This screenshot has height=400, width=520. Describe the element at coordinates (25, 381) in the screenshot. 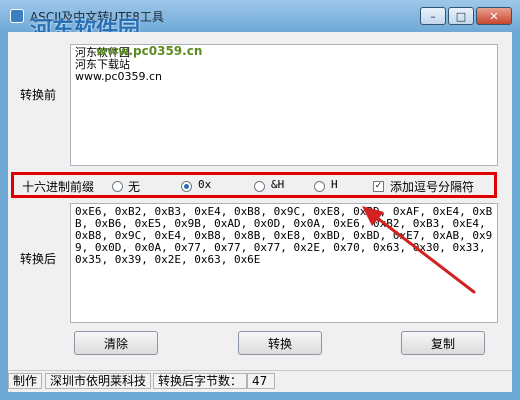

I see `maker-label: 制作` at that location.